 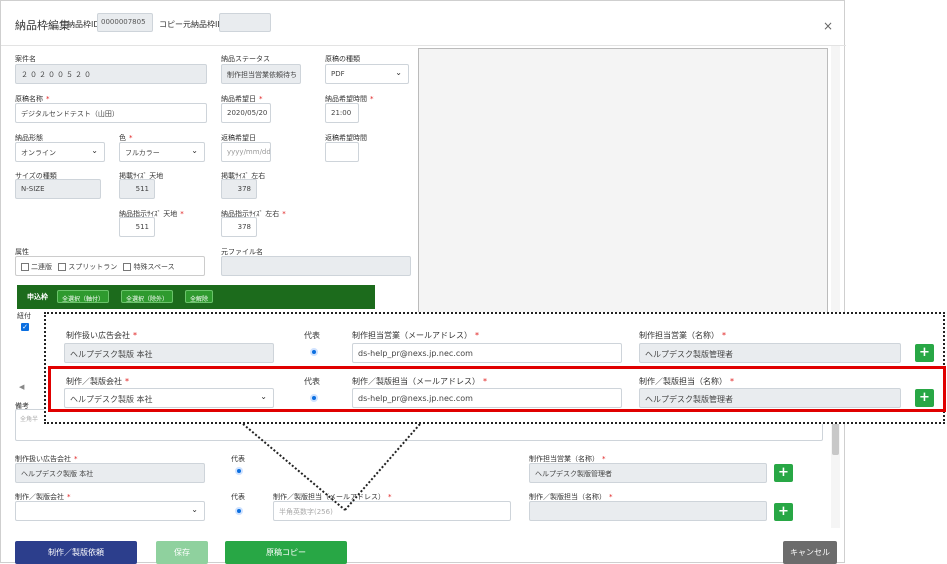 I want to click on popup-sales-name-label-text: 制作担当営業（名称）, so click(x=679, y=335).